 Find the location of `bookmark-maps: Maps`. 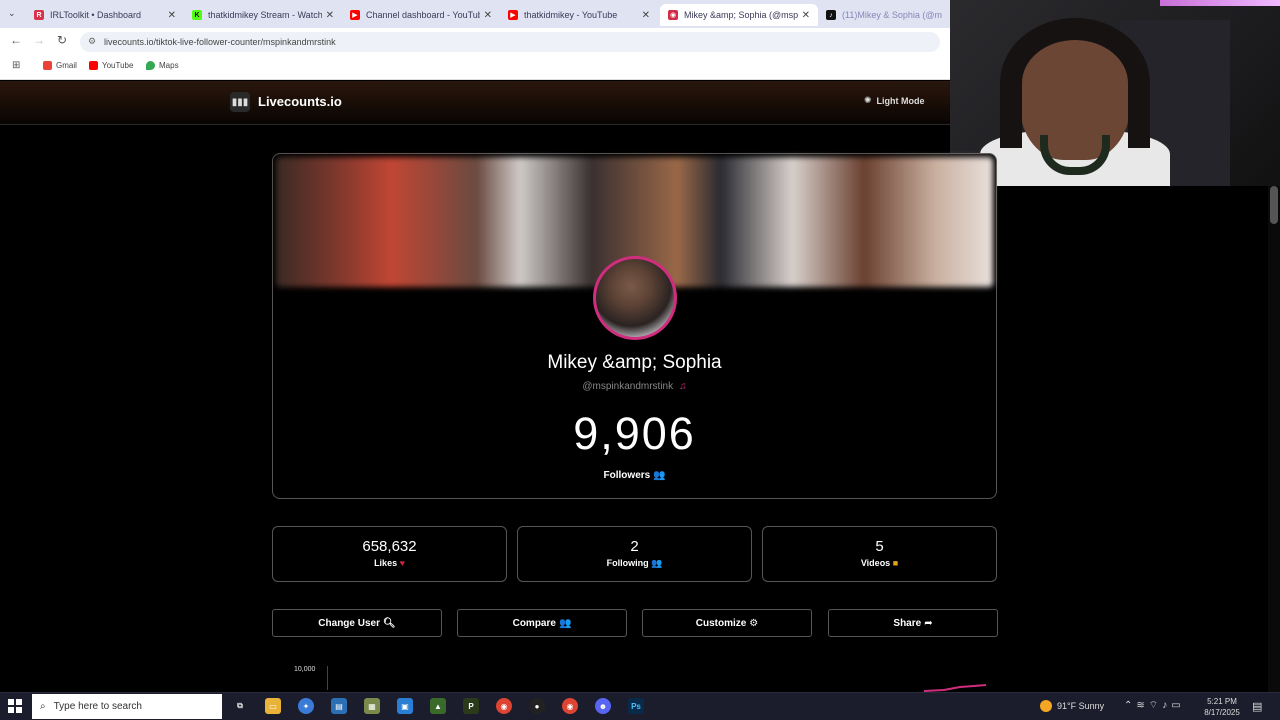

bookmark-maps: Maps is located at coordinates (162, 65).